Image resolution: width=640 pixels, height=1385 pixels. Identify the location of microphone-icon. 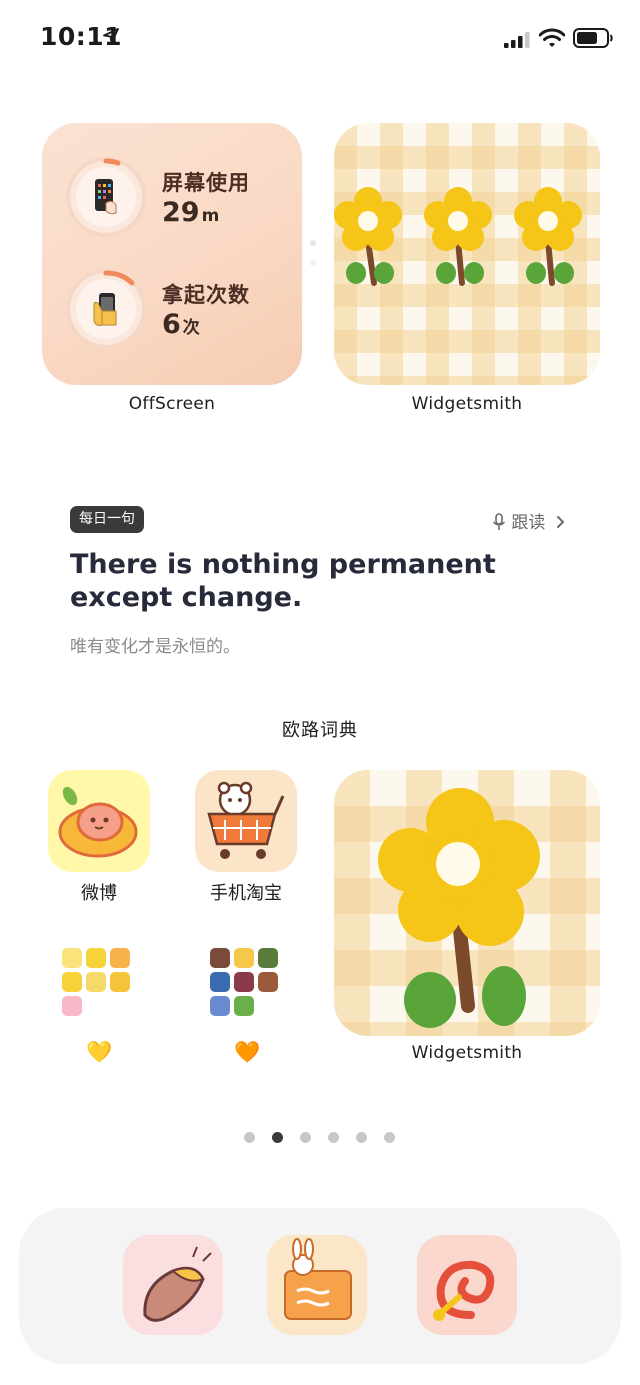
(499, 521).